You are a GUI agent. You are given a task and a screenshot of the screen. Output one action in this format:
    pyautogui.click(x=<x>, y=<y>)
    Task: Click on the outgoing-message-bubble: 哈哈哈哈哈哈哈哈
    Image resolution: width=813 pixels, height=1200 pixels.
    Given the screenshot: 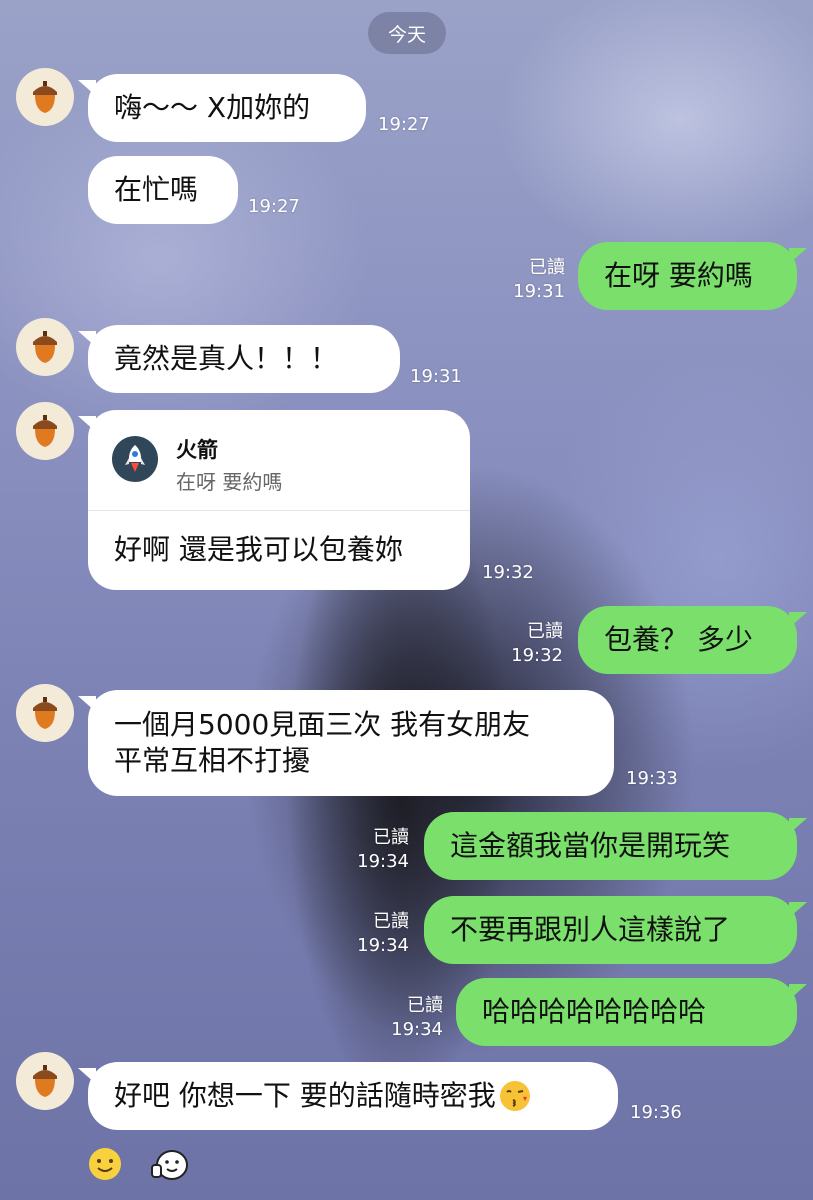 What is the action you would take?
    pyautogui.click(x=631, y=1012)
    